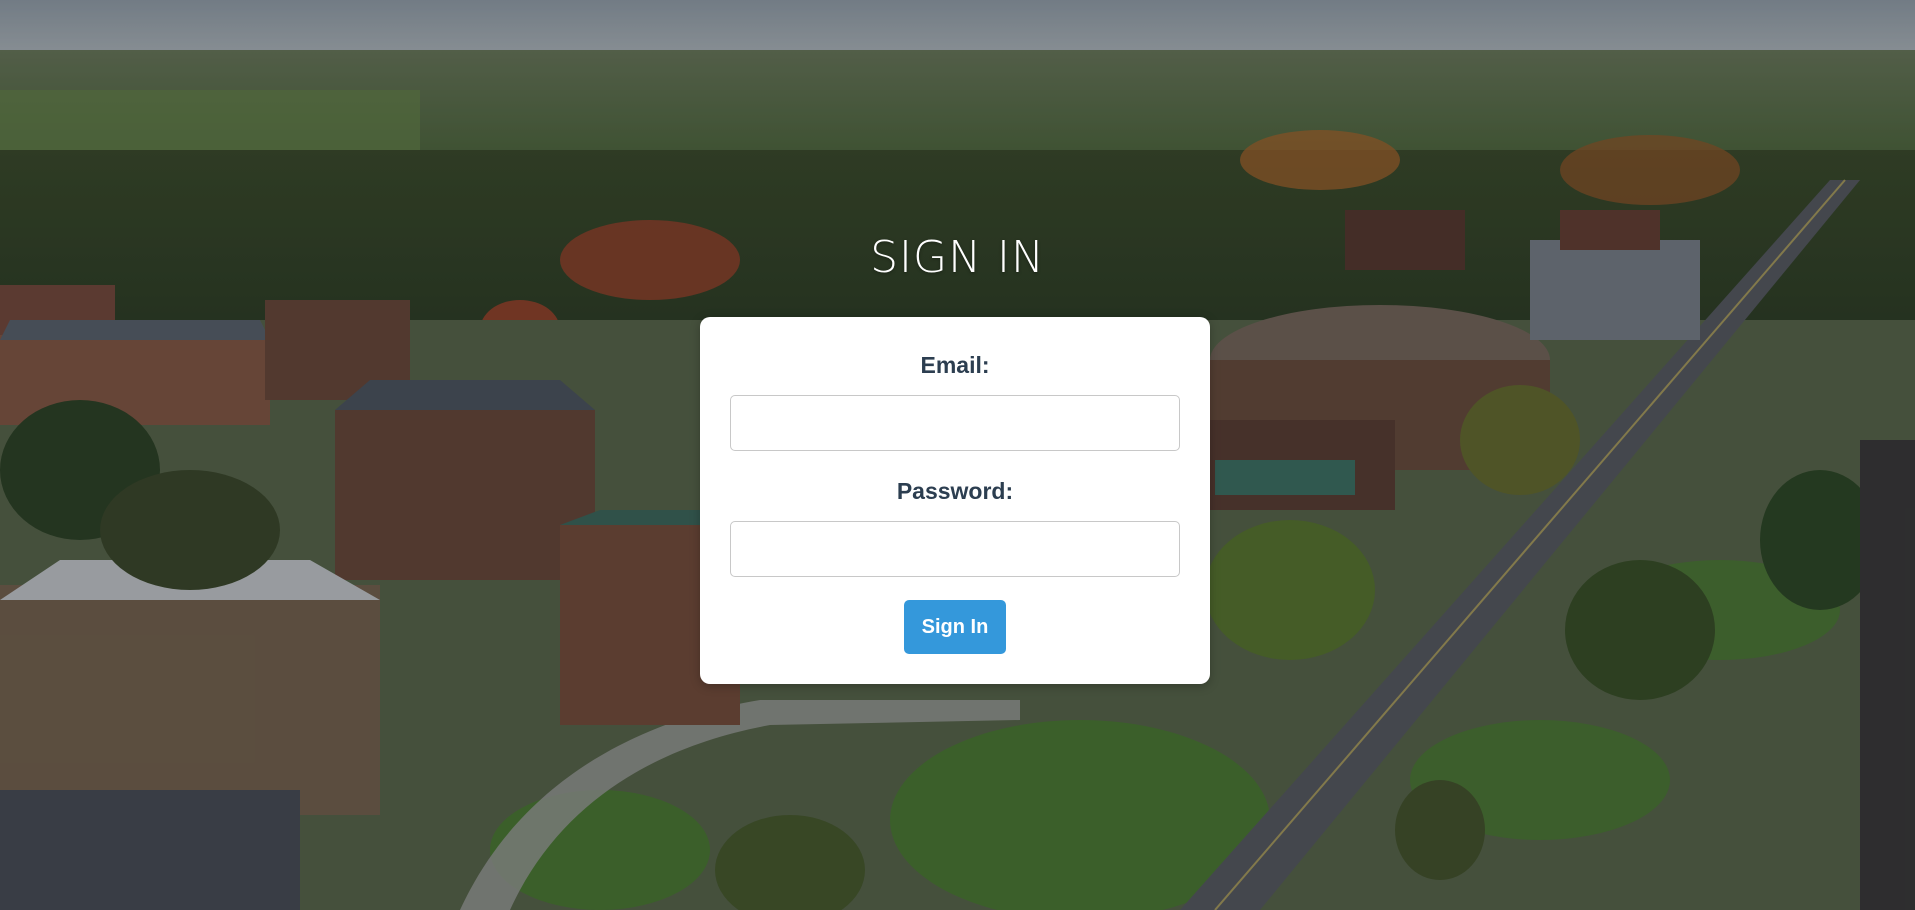 This screenshot has width=1915, height=910. Describe the element at coordinates (955, 423) in the screenshot. I see `email-field` at that location.